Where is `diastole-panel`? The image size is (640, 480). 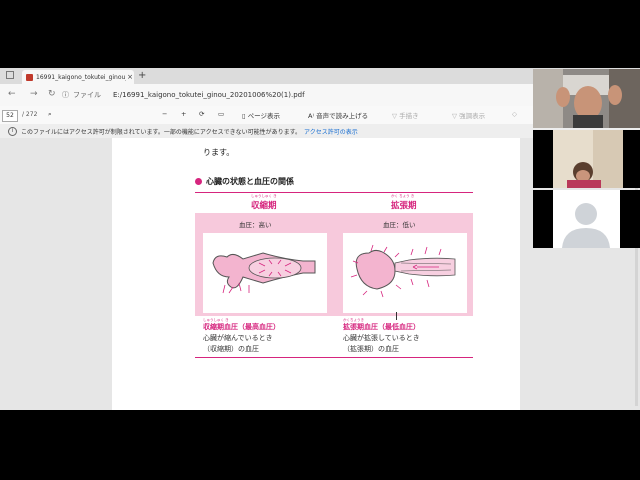 diastole-panel is located at coordinates (405, 273).